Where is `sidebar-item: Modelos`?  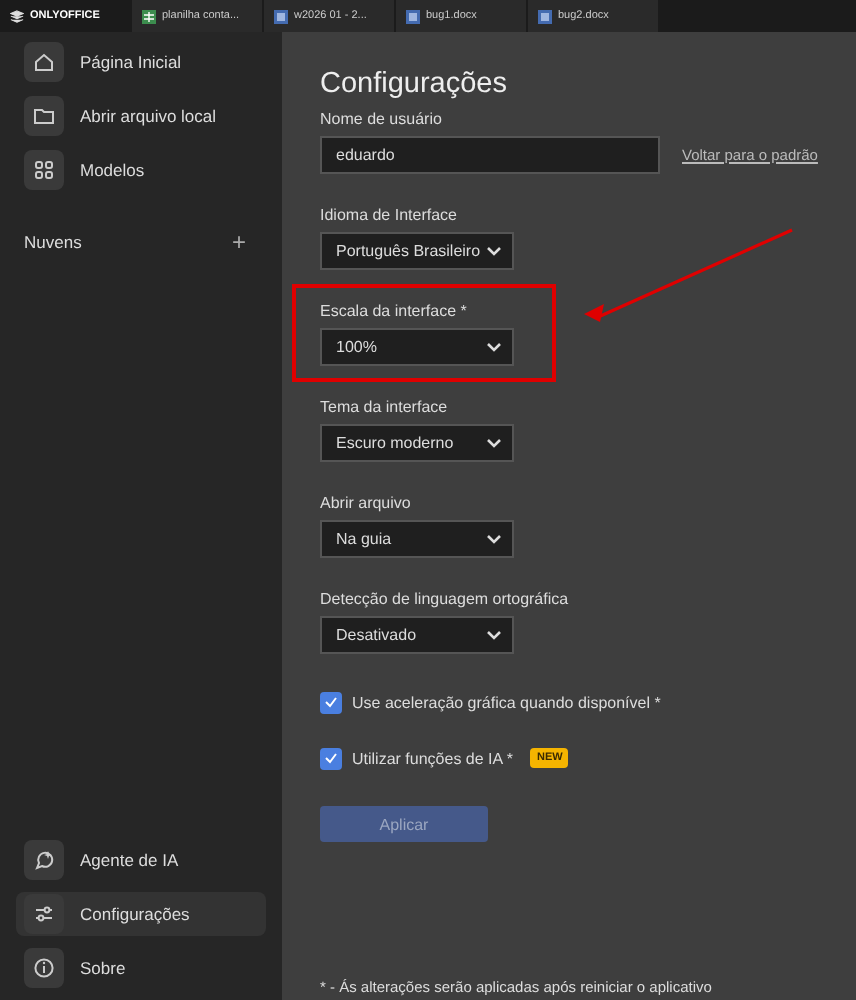 sidebar-item: Modelos is located at coordinates (141, 170).